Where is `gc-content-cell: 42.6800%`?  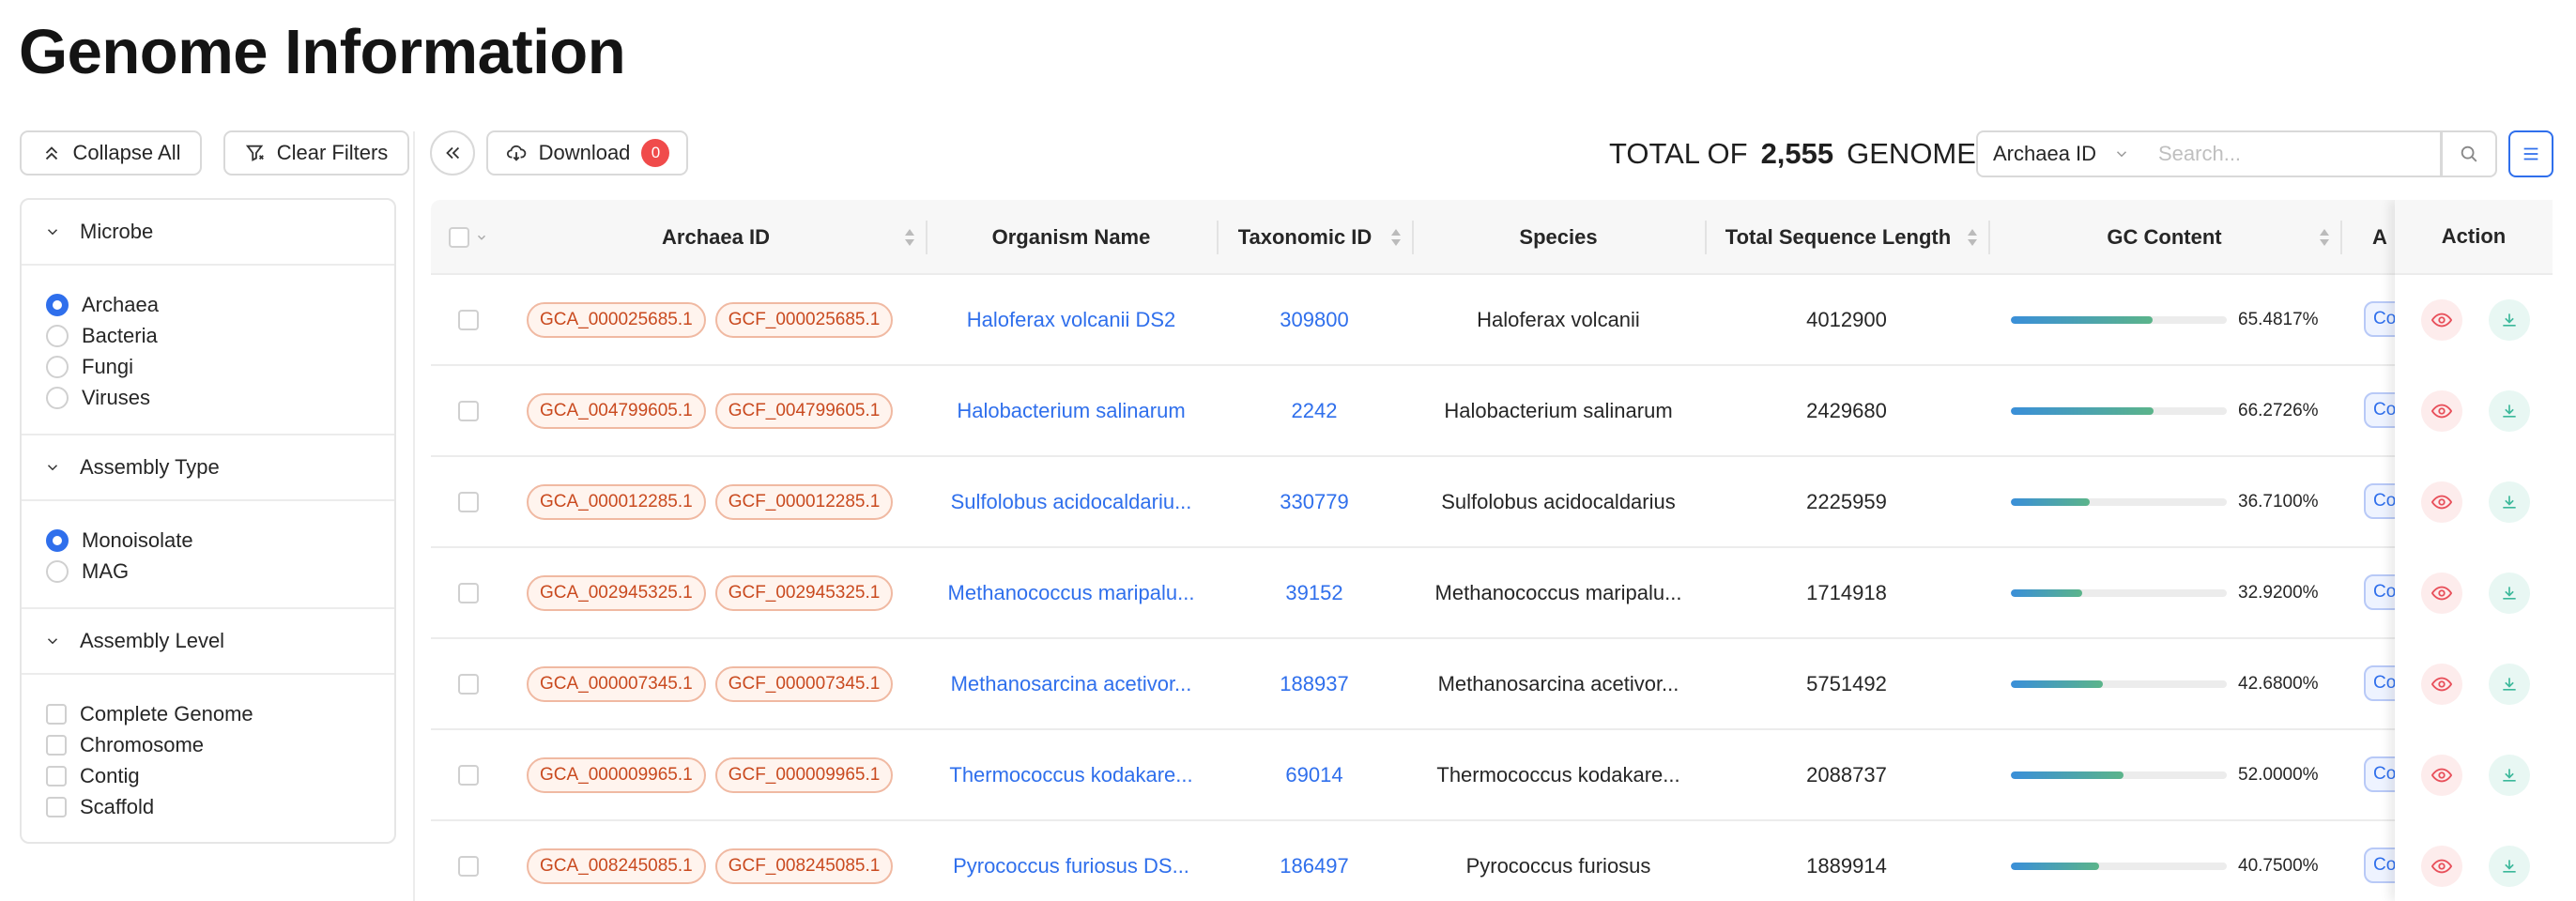
gc-content-cell: 42.6800% is located at coordinates (2165, 684).